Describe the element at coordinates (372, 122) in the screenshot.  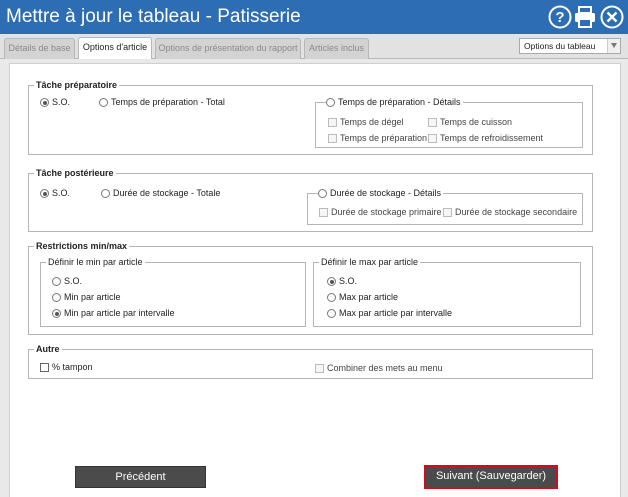
I see `thaw-time-label: Temps de dégel` at that location.